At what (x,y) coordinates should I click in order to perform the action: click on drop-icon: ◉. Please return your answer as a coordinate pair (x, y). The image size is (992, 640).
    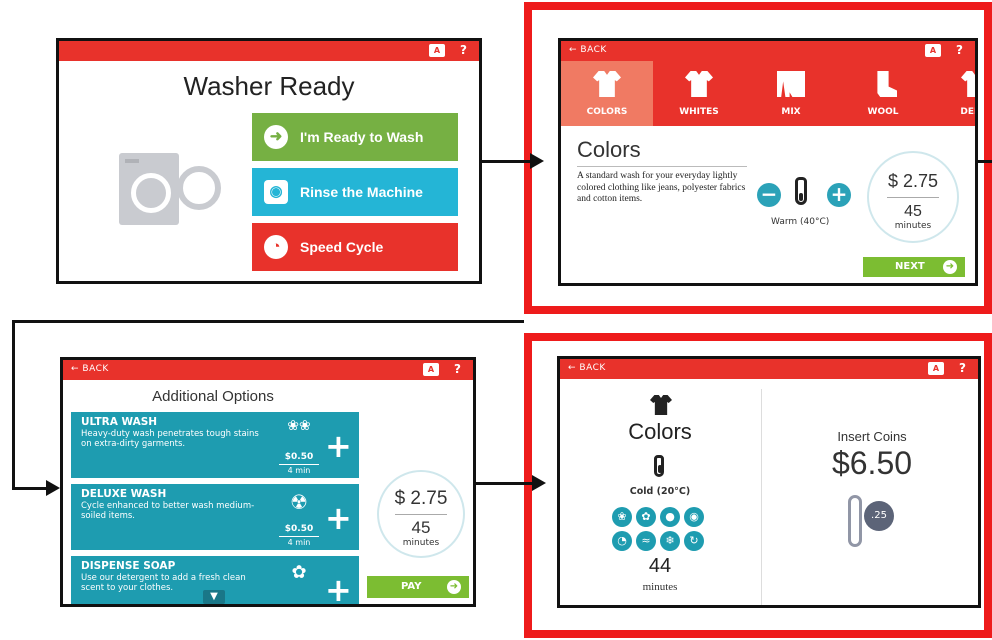
    Looking at the image, I should click on (694, 517).